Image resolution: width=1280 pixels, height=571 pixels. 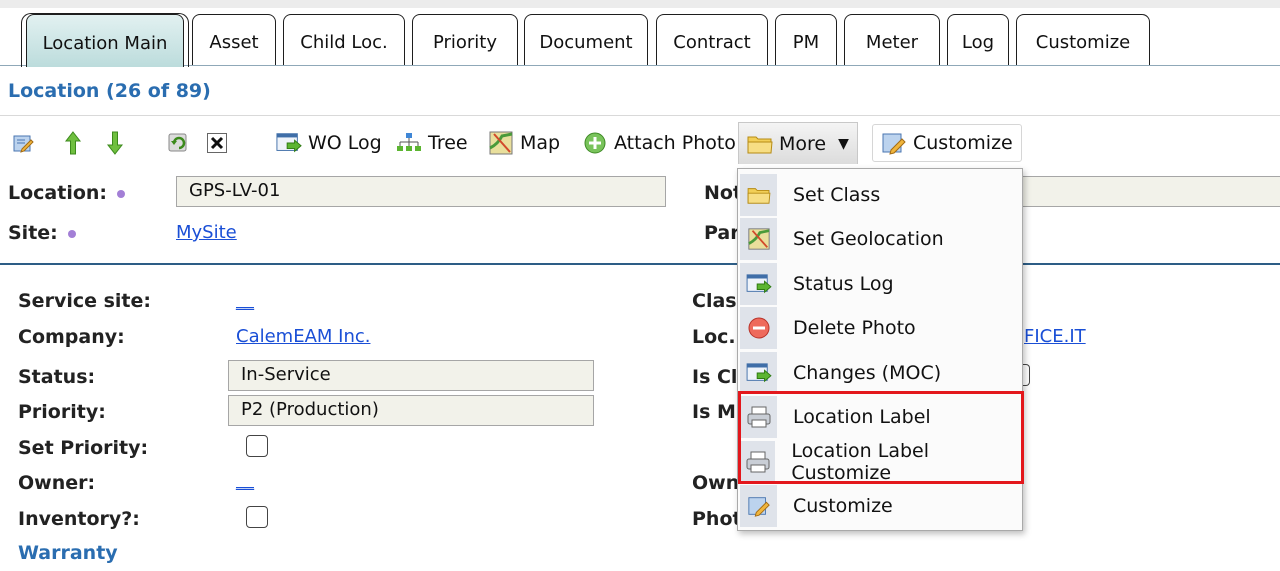 What do you see at coordinates (881, 239) in the screenshot?
I see `menu-item-set-geolocation: Set Geolocation` at bounding box center [881, 239].